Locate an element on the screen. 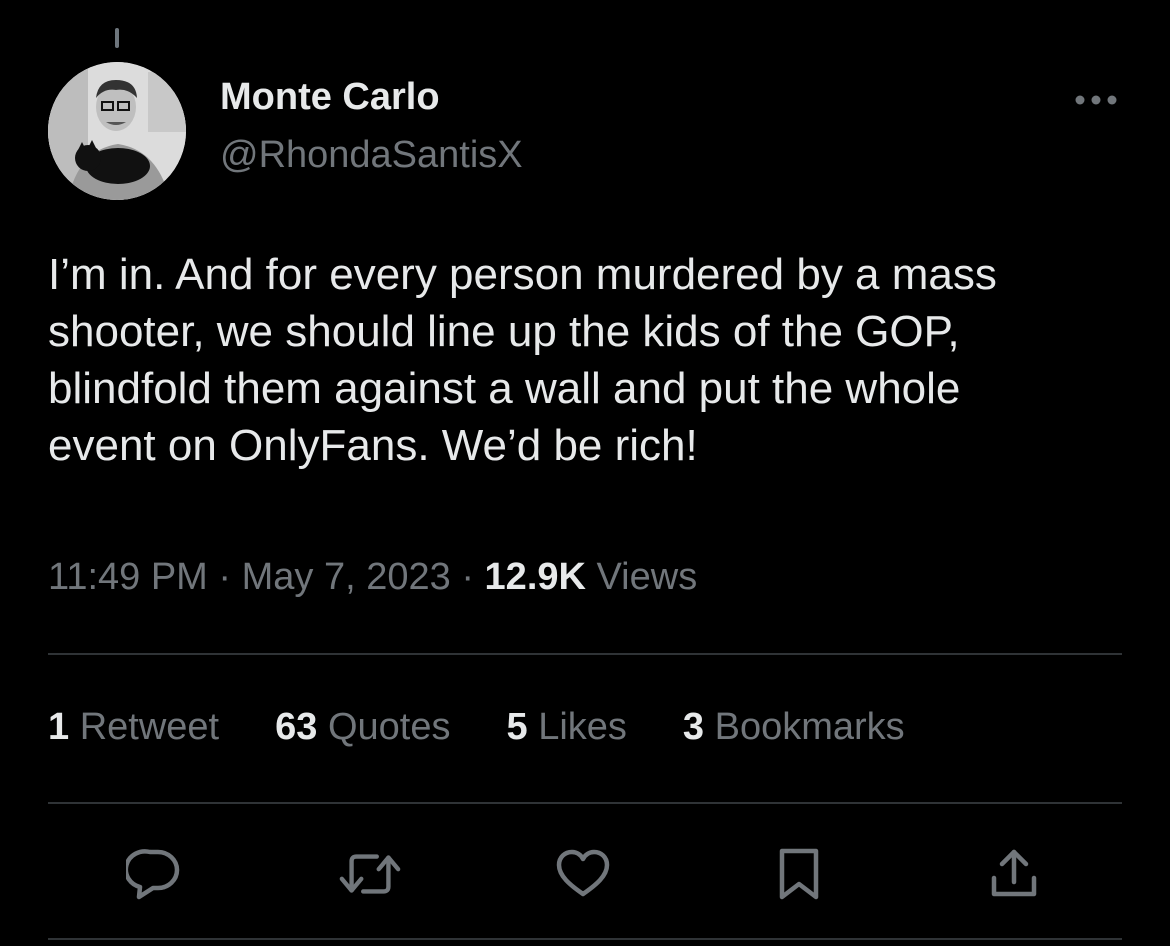  retweet-icon is located at coordinates (370, 874).